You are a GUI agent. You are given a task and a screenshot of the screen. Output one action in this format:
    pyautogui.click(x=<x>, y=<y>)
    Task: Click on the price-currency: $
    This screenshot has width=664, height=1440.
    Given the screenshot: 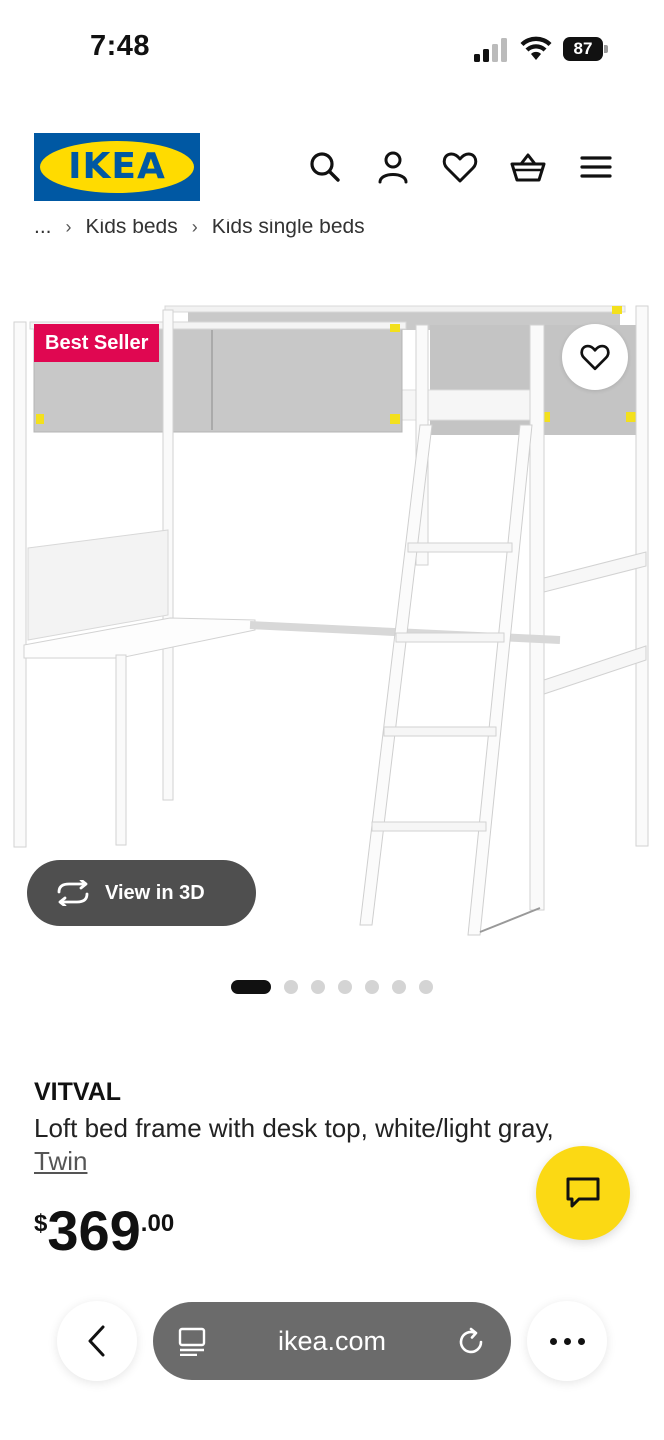 What is the action you would take?
    pyautogui.click(x=41, y=1223)
    